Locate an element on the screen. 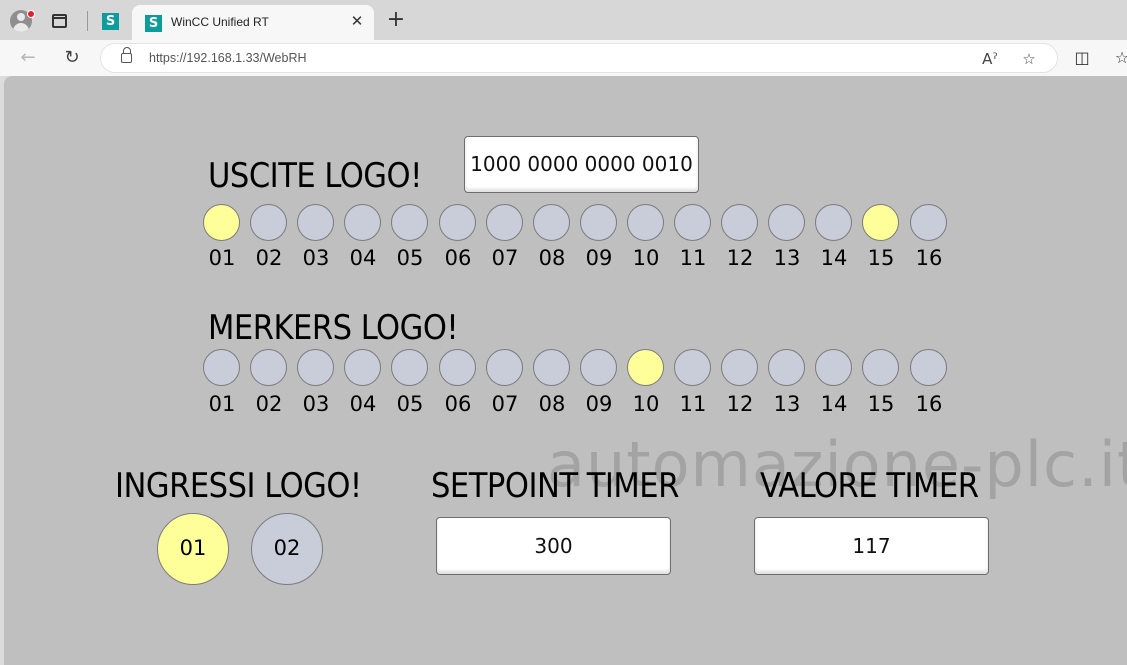 The image size is (1127, 665). merkers-led-label: 15 is located at coordinates (881, 404).